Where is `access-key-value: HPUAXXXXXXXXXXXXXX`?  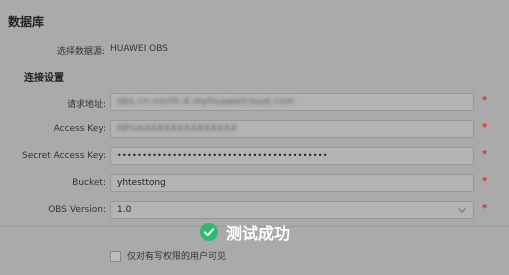
access-key-value: HPUAXXXXXXXXXXXXXX is located at coordinates (177, 129).